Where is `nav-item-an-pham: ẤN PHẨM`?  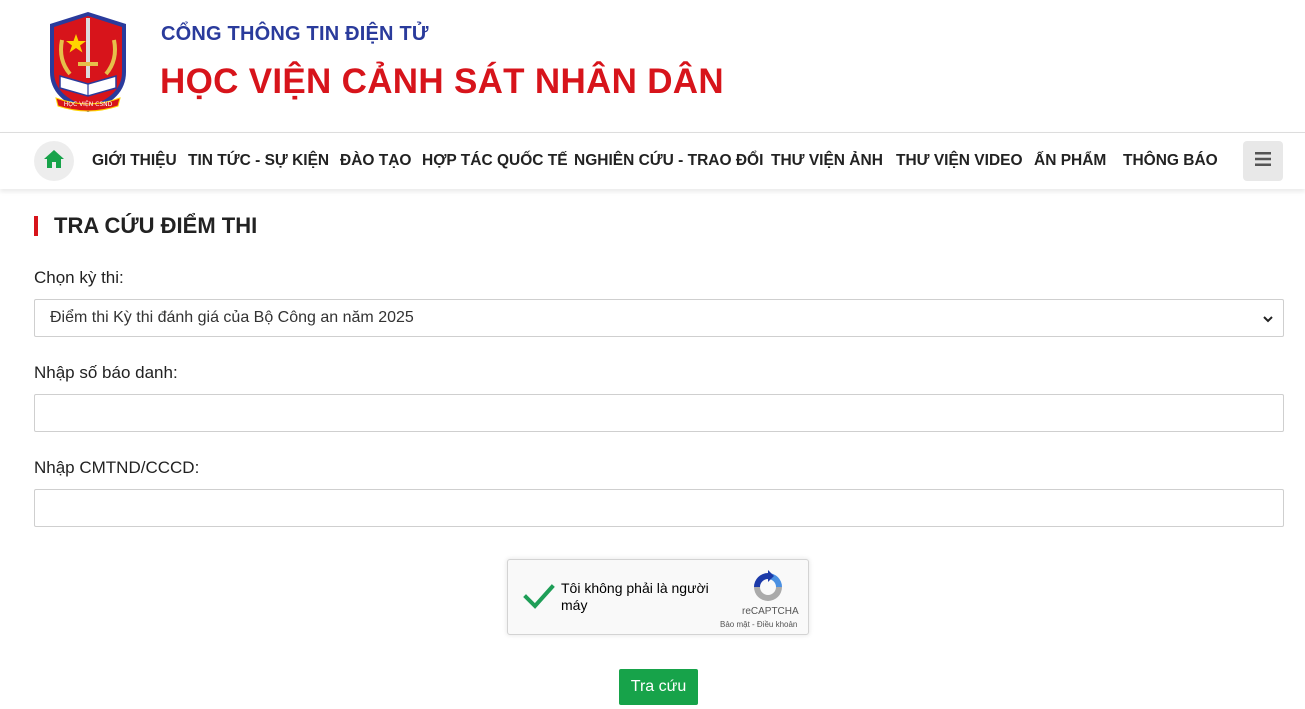 nav-item-an-pham: ẤN PHẨM is located at coordinates (1070, 161).